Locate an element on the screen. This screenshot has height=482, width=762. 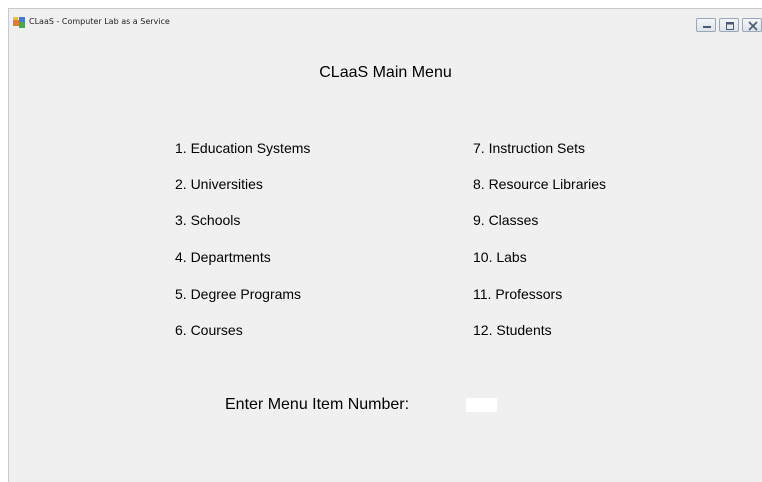
menu-number-label: Enter Menu Item Number: is located at coordinates (317, 404).